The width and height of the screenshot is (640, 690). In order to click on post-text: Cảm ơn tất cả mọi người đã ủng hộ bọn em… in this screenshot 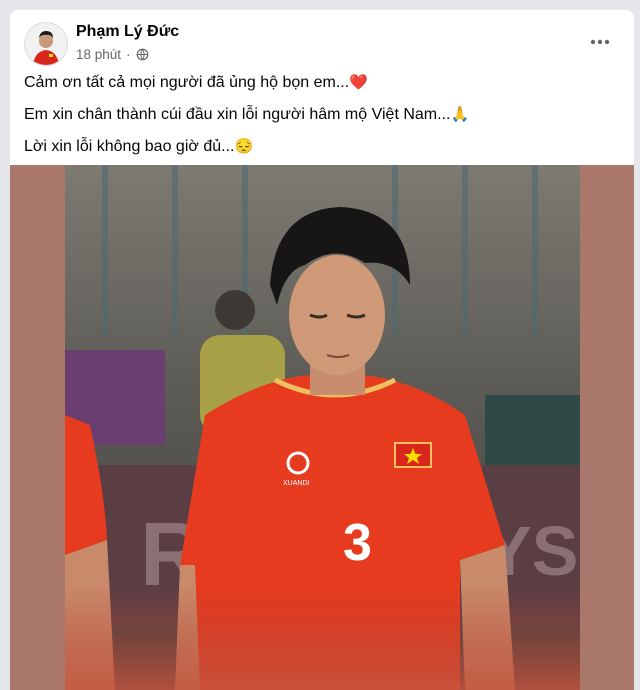, I will do `click(322, 120)`.